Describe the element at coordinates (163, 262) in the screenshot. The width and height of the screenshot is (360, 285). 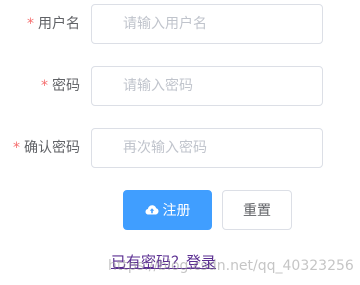
I see `login-link: 已有密码？登录` at that location.